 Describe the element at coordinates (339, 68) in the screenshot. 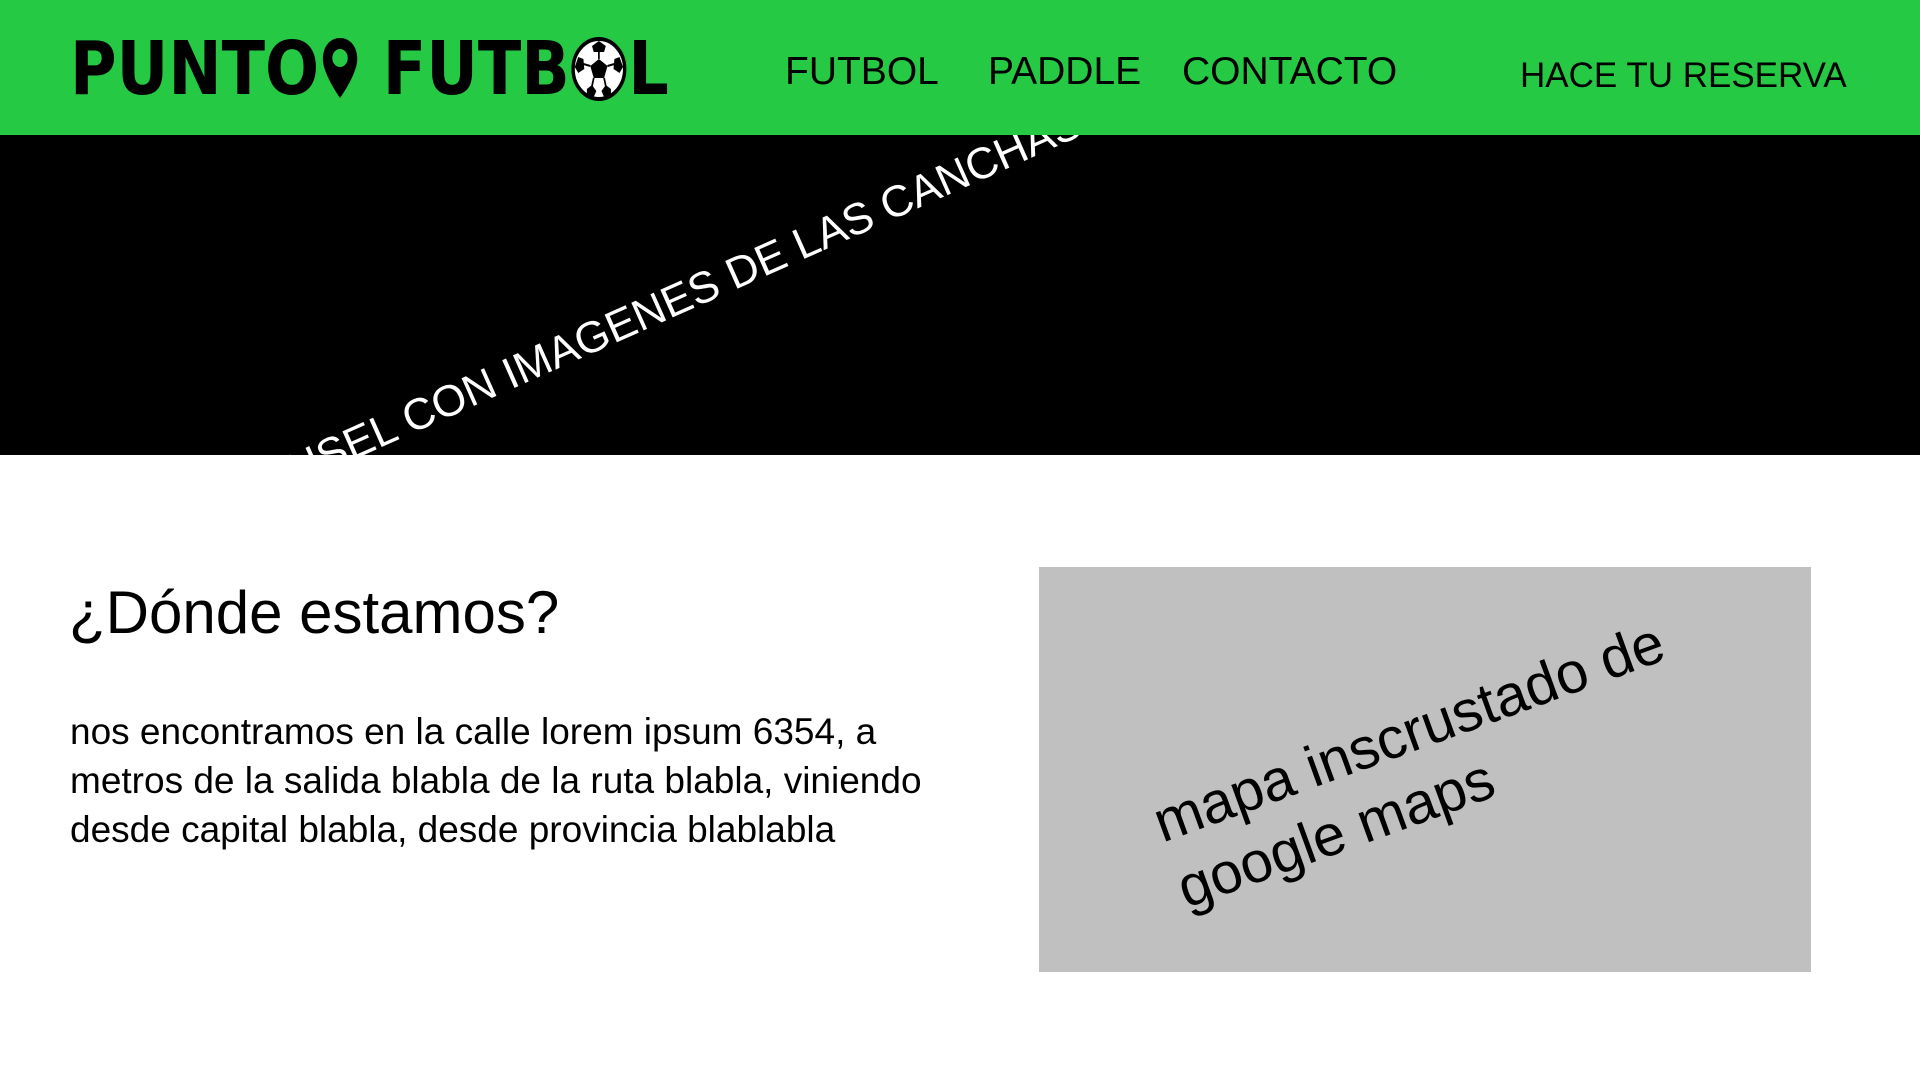

I see `location-pin-icon` at that location.